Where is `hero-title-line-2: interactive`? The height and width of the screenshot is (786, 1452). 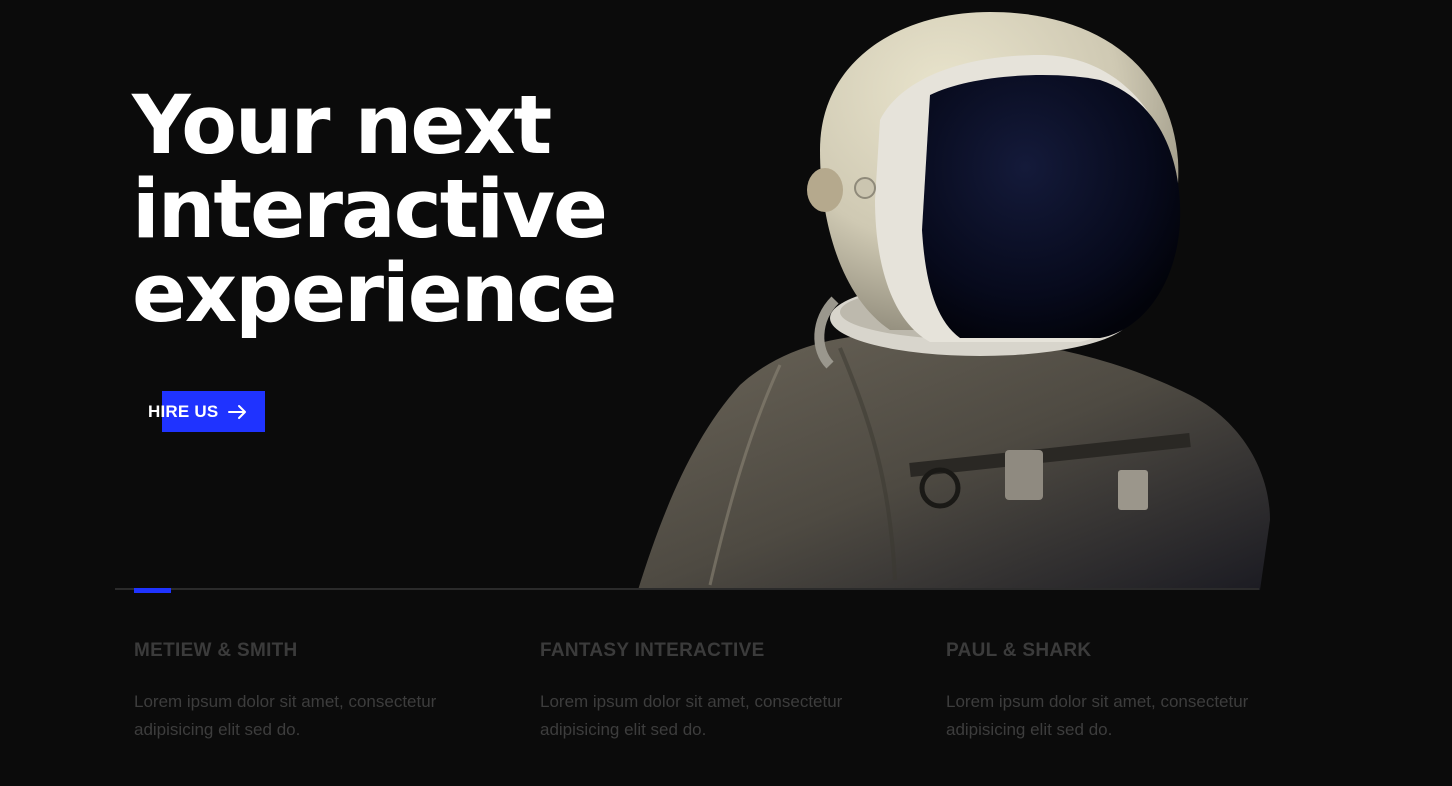 hero-title-line-2: interactive is located at coordinates (370, 210).